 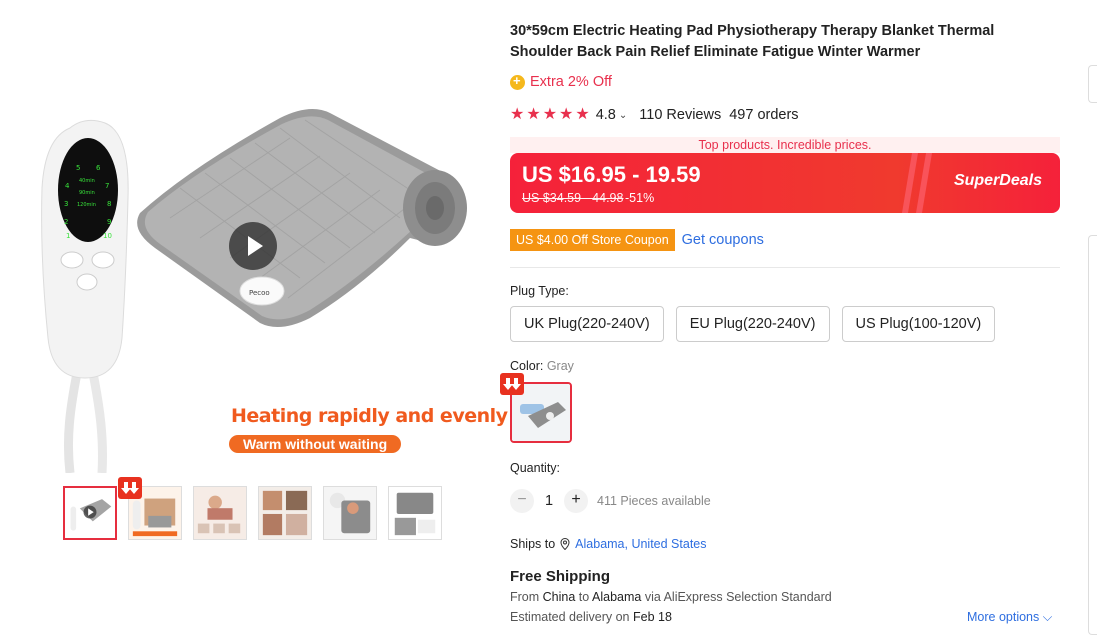 I want to click on play-video-button, so click(x=253, y=246).